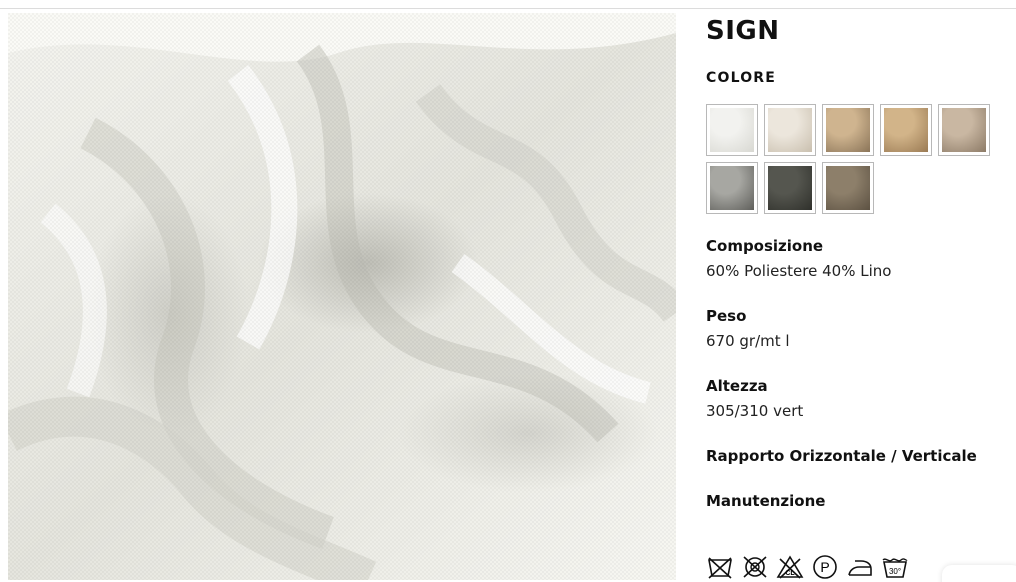  Describe the element at coordinates (790, 567) in the screenshot. I see `no-chlorine-icon: CL` at that location.